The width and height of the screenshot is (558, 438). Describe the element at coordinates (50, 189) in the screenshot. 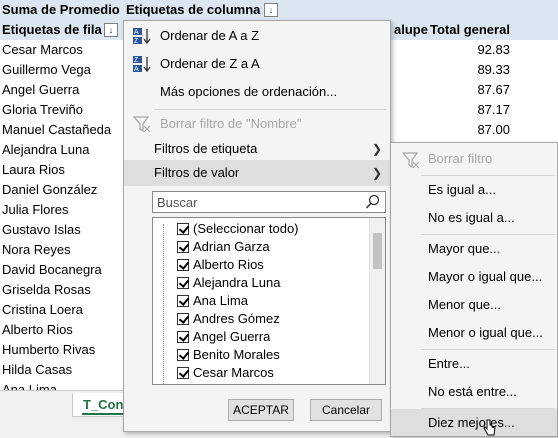

I see `pivot-row-label: Daniel González` at that location.